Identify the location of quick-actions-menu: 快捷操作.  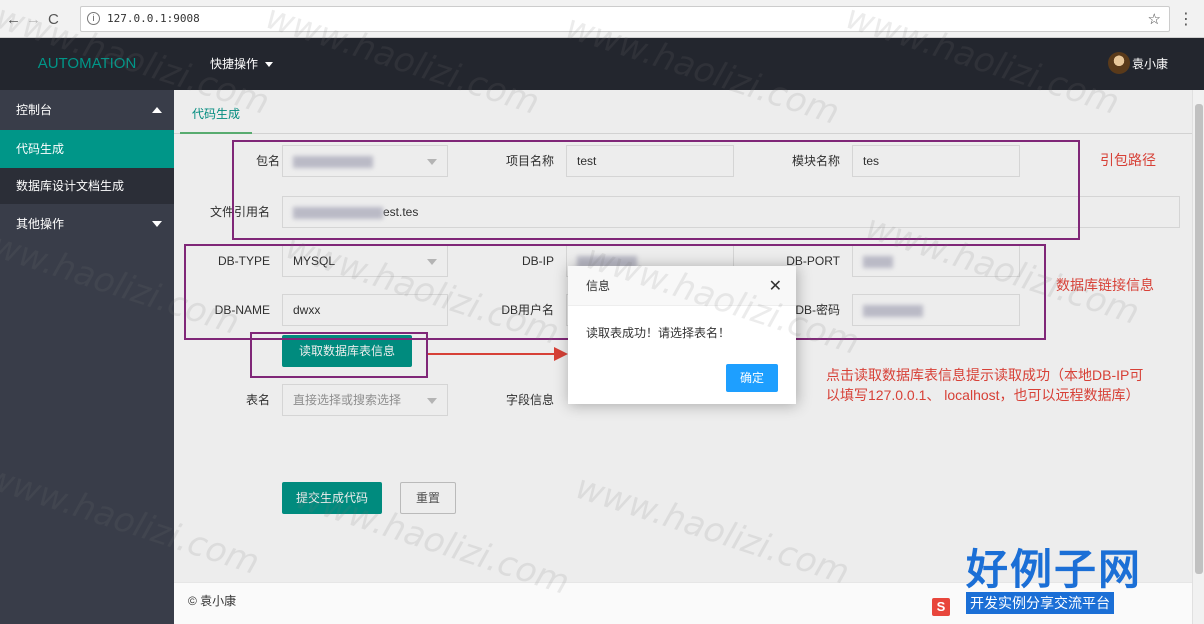
(242, 64).